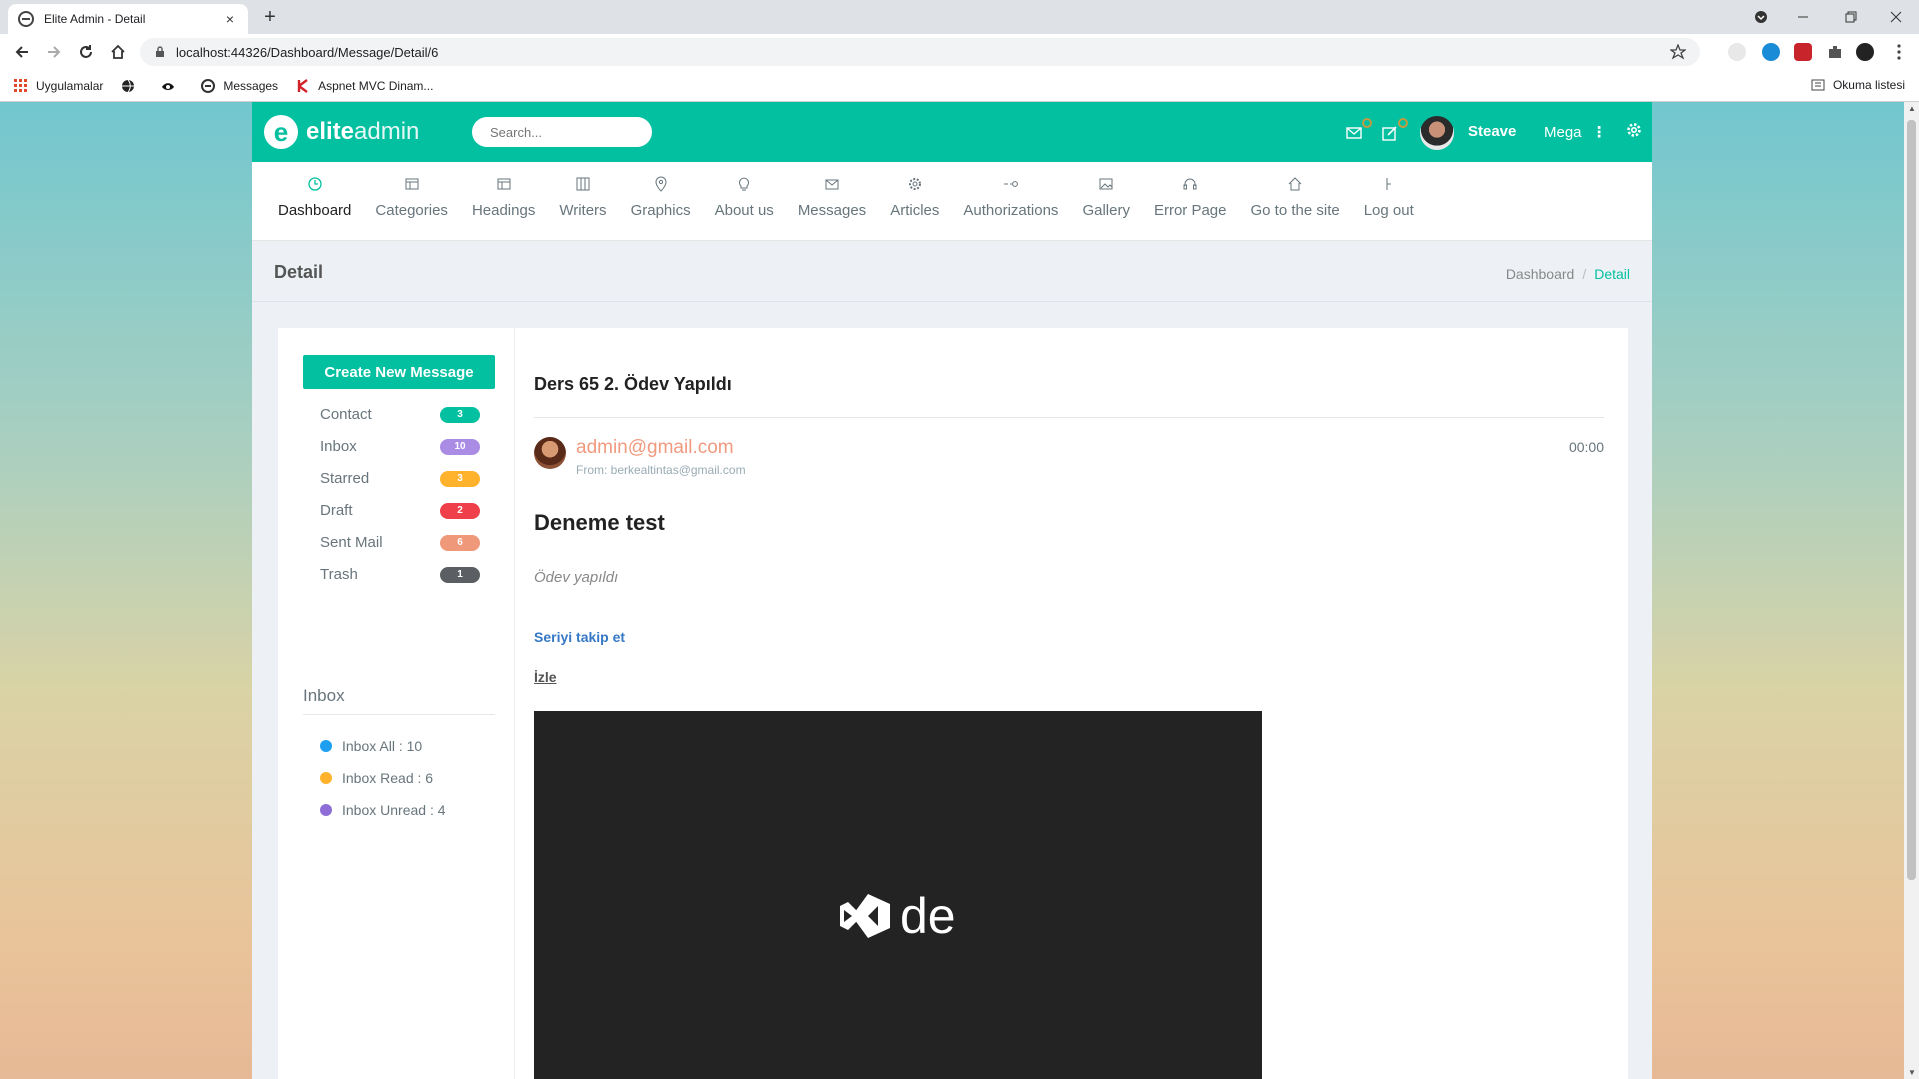 Image resolution: width=1919 pixels, height=1079 pixels. Describe the element at coordinates (898, 895) in the screenshot. I see `video-player: de` at that location.